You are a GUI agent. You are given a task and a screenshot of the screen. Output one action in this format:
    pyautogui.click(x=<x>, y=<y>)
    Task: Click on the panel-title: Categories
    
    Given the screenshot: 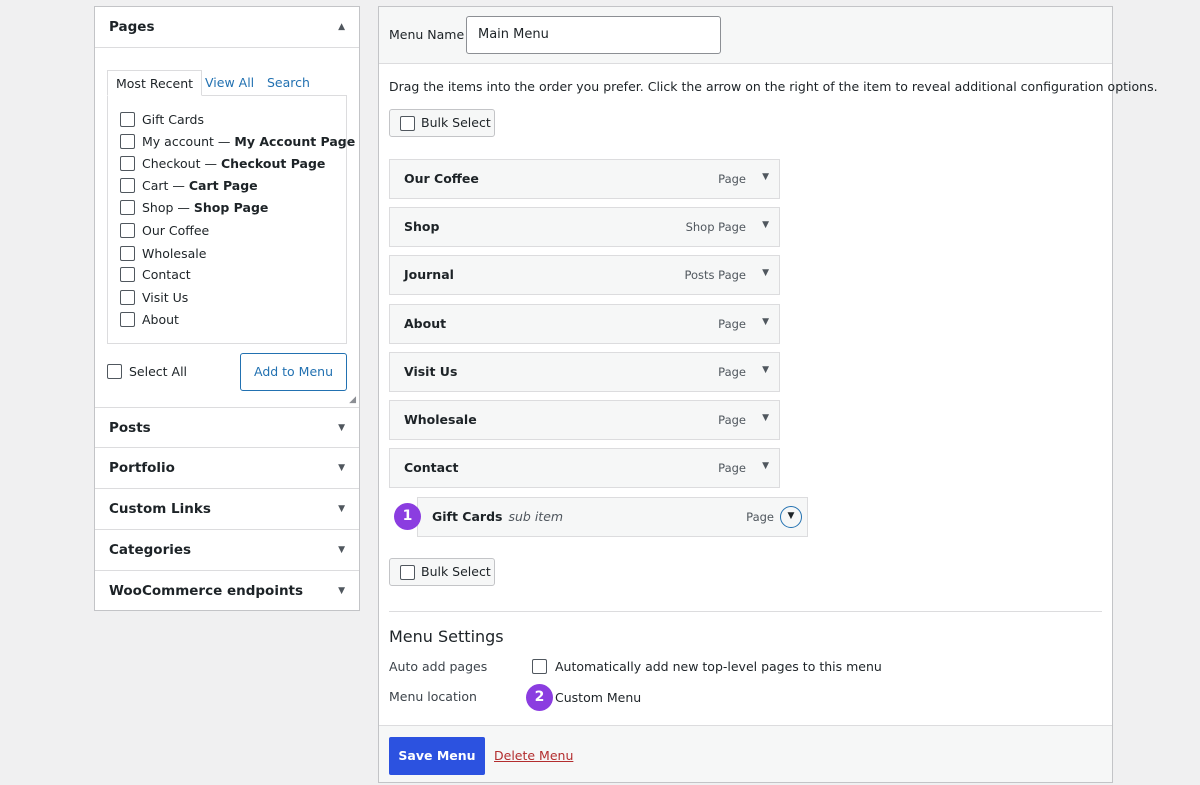 What is the action you would take?
    pyautogui.click(x=150, y=550)
    